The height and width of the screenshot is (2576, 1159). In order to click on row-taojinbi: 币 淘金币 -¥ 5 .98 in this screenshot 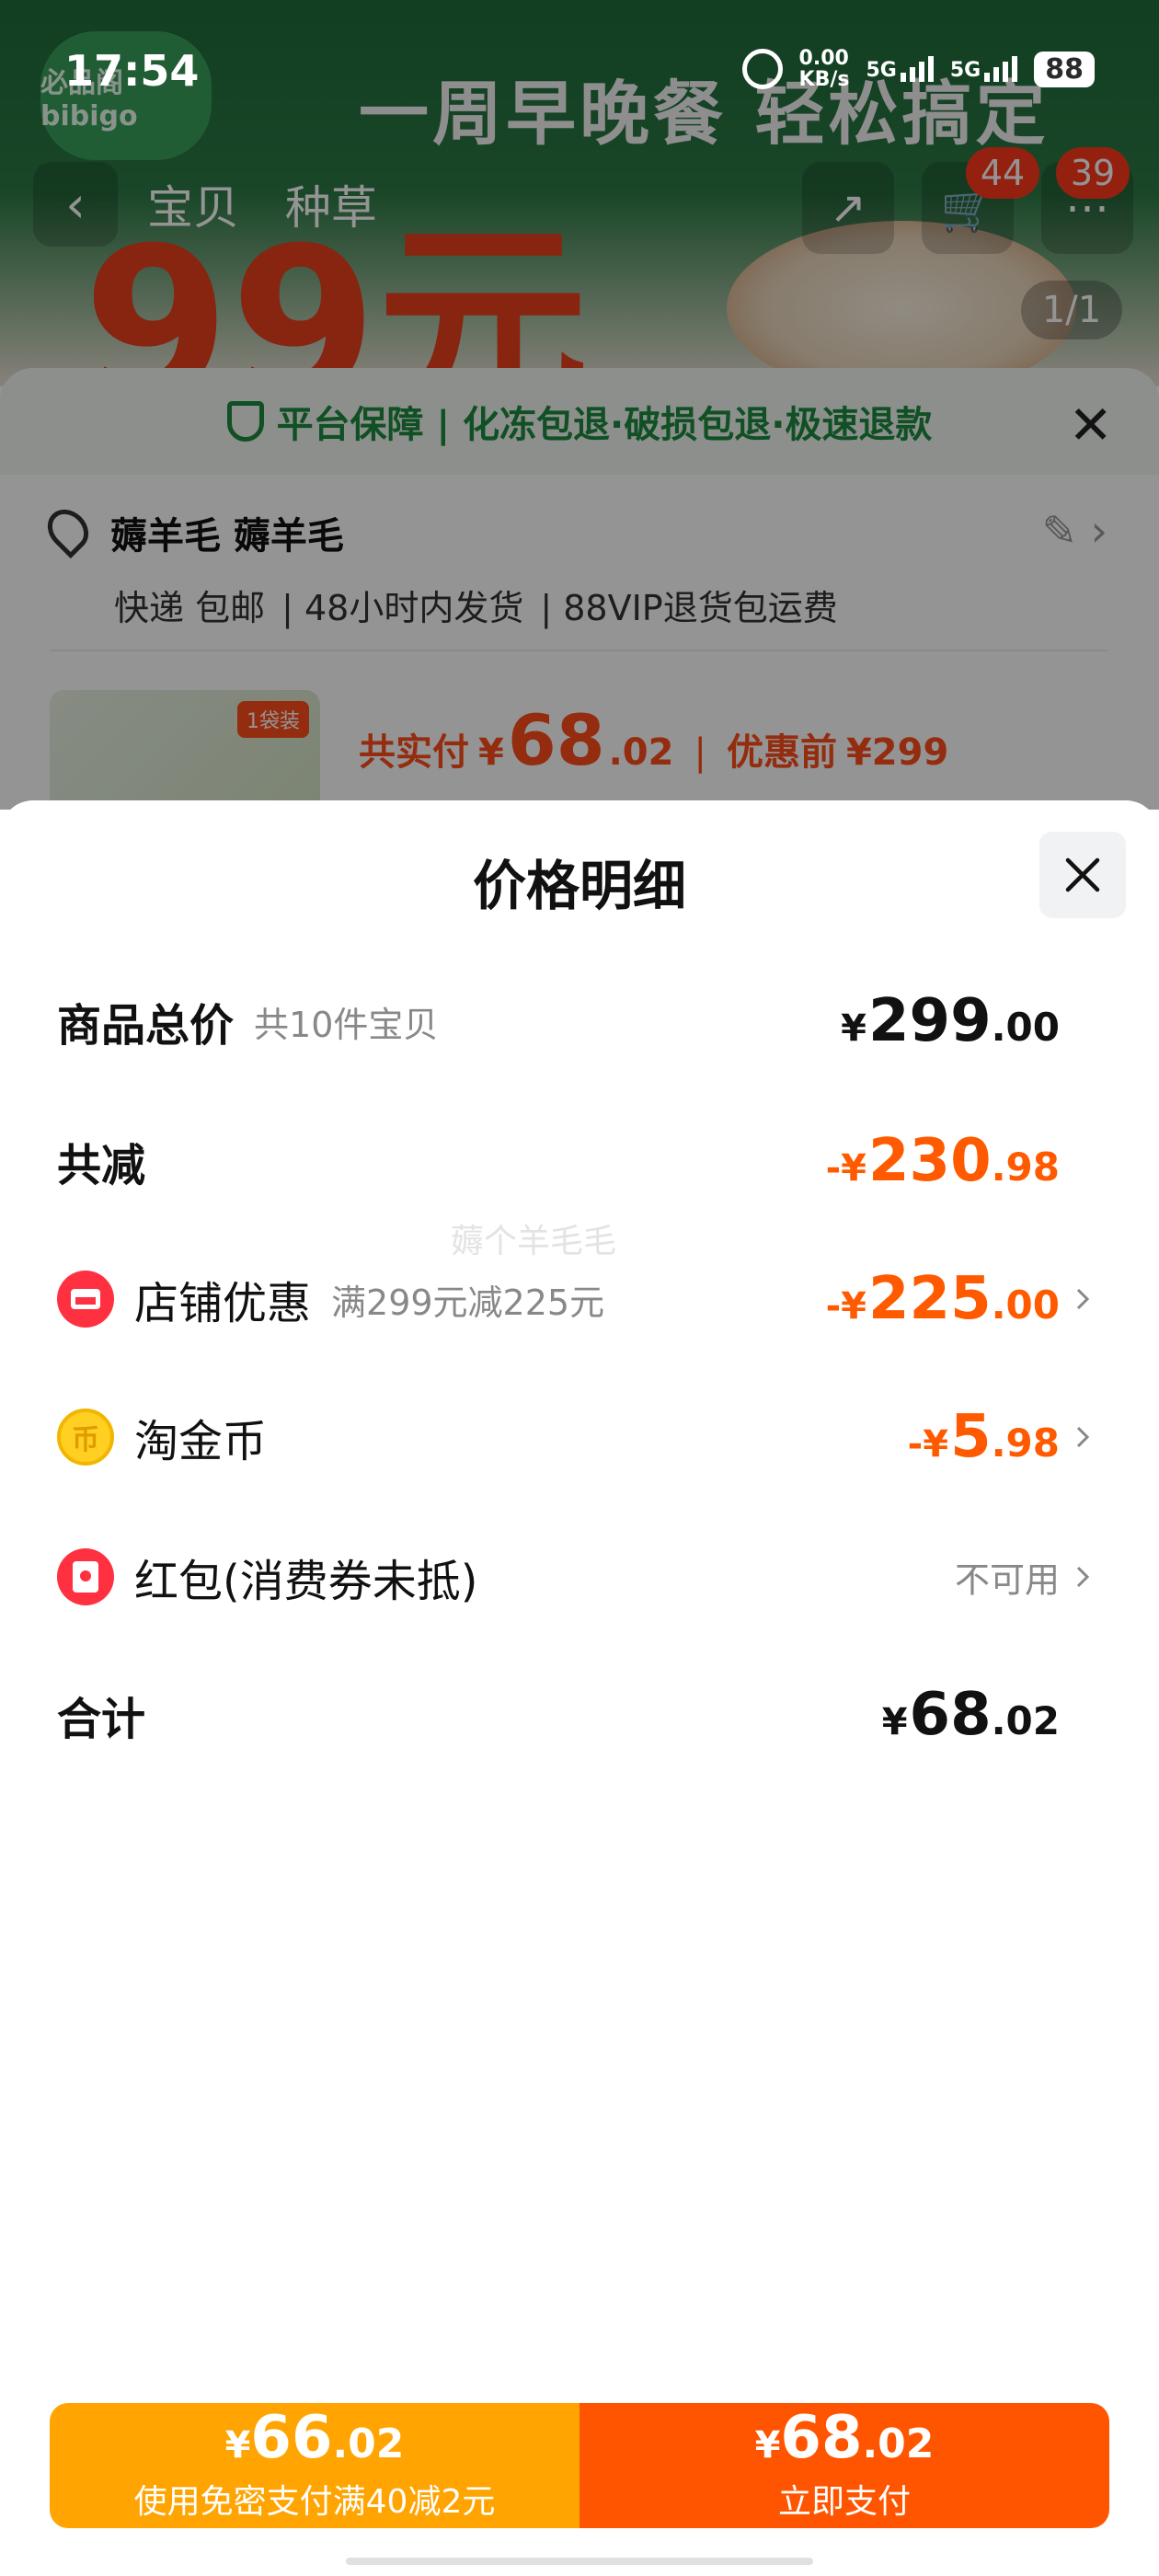, I will do `click(576, 1437)`.